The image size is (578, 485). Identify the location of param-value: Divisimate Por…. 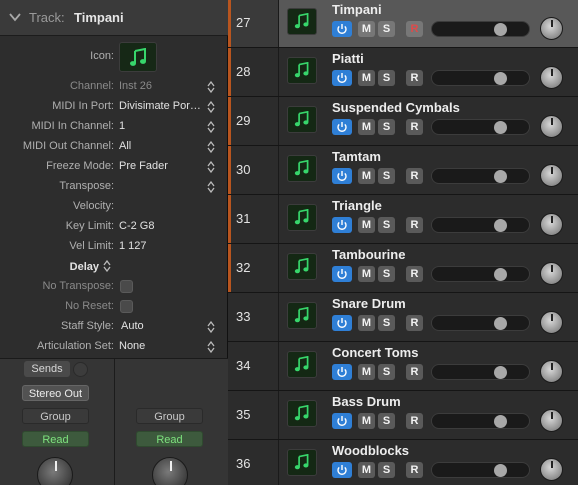
(160, 106).